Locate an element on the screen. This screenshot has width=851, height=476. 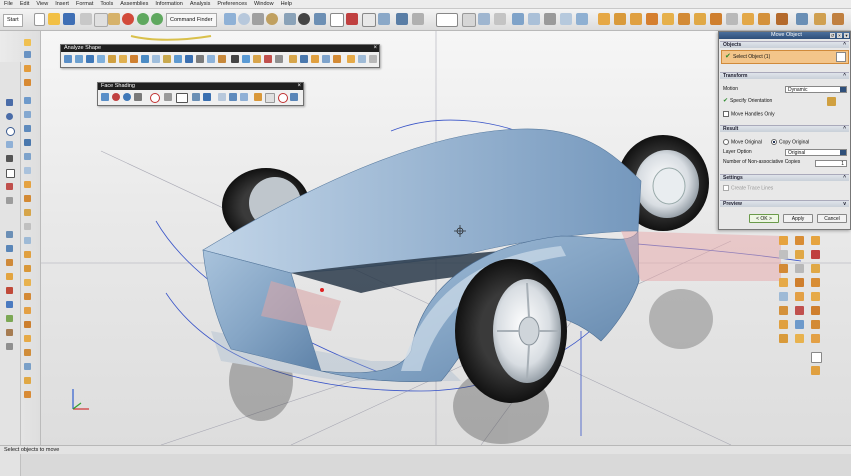
command-finder: Command Finder is located at coordinates (191, 20).